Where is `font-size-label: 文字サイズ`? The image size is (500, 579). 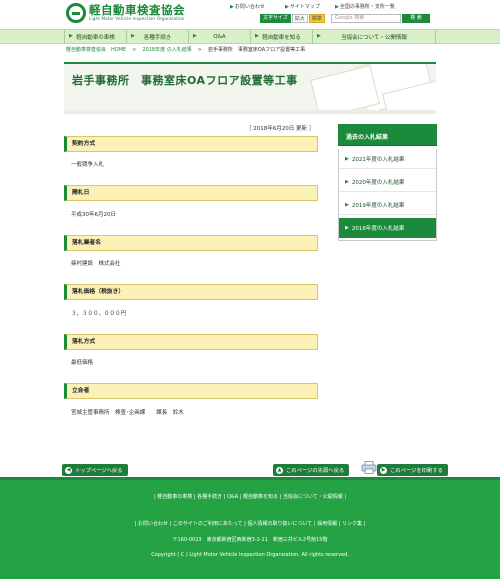
font-size-label: 文字サイズ is located at coordinates (275, 18).